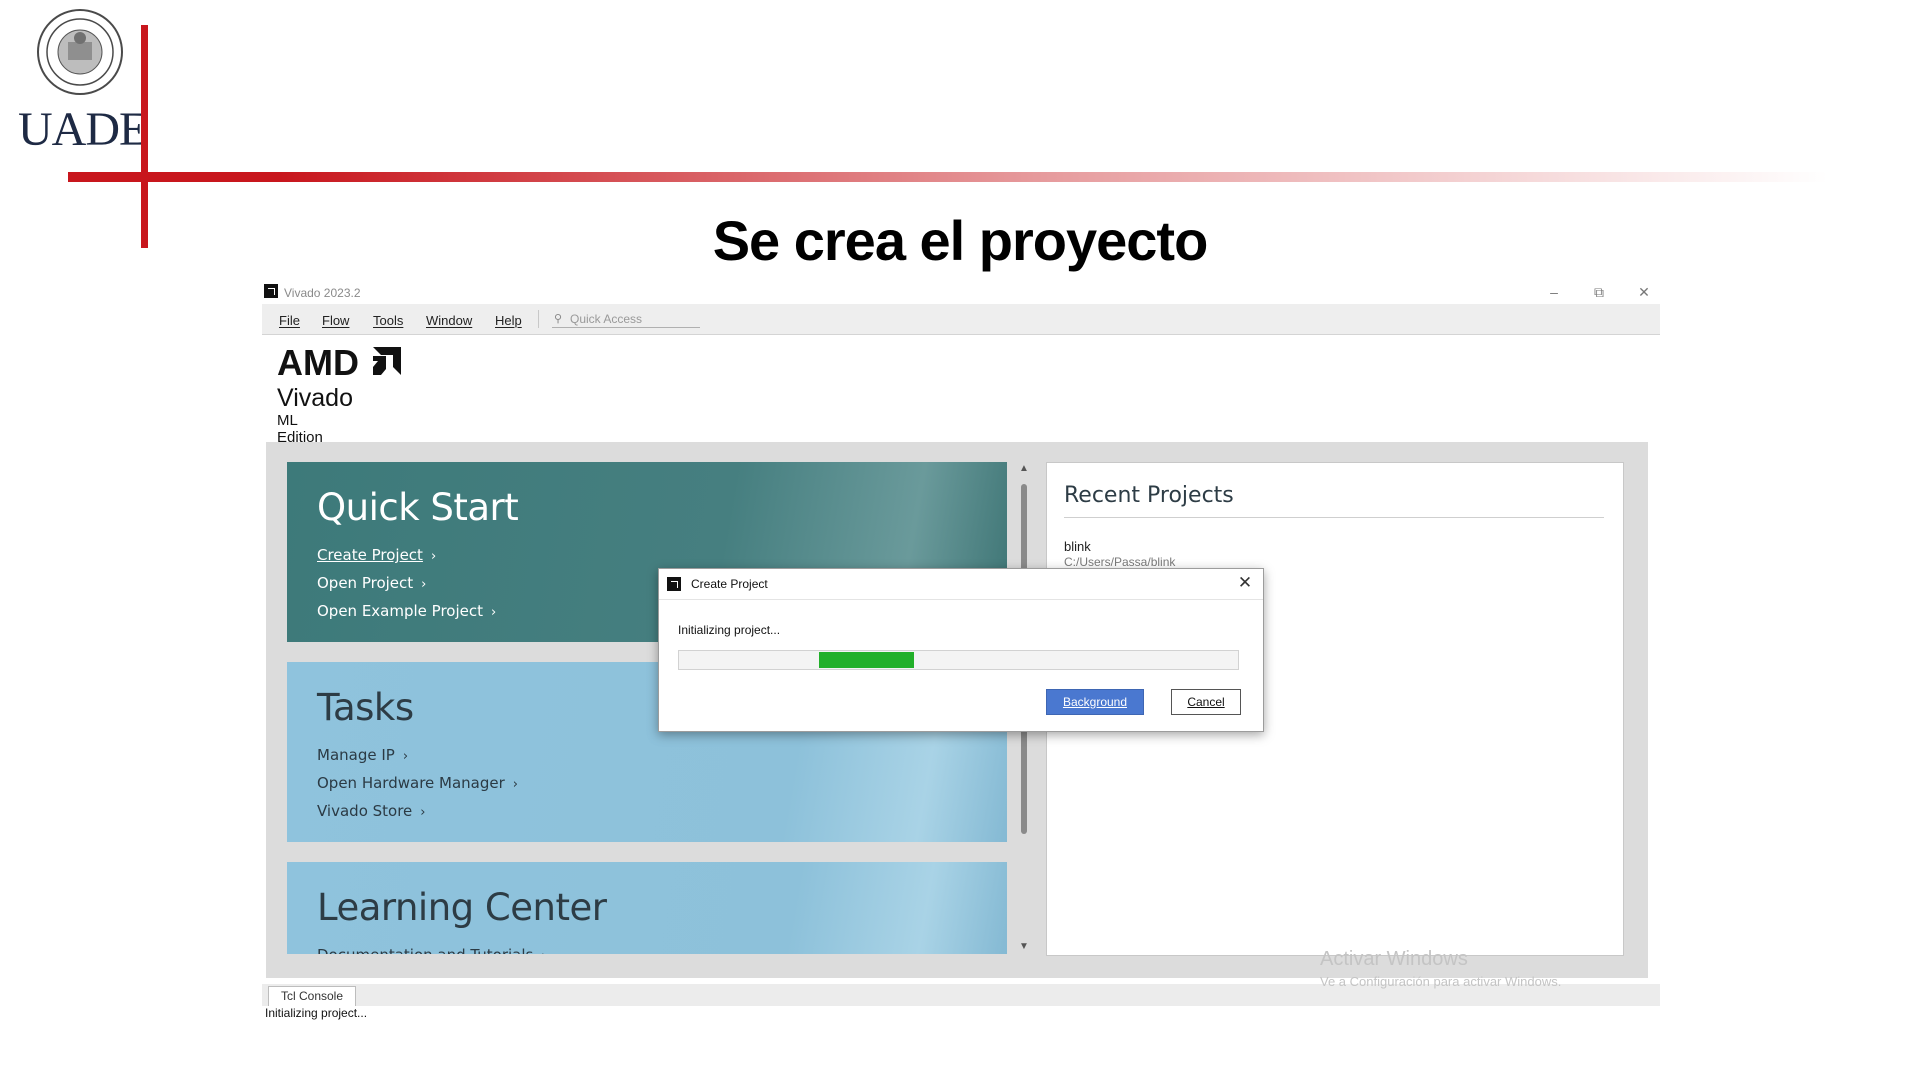  I want to click on title-bar: Vivado 2023.2 – ⧉ ✕, so click(961, 292).